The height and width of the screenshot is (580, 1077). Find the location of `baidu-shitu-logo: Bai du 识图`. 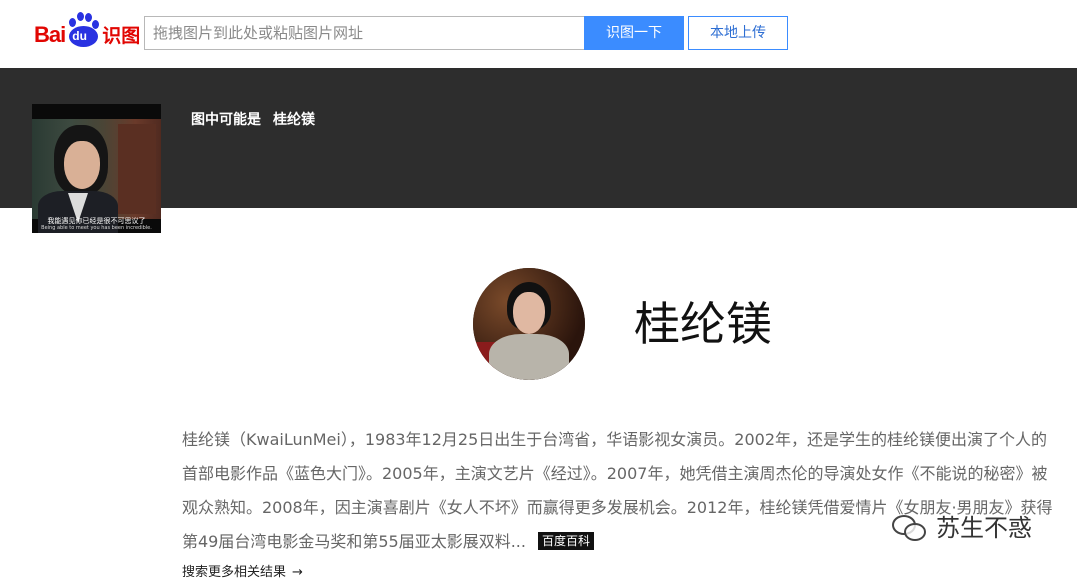

baidu-shitu-logo: Bai du 识图 is located at coordinates (87, 30).